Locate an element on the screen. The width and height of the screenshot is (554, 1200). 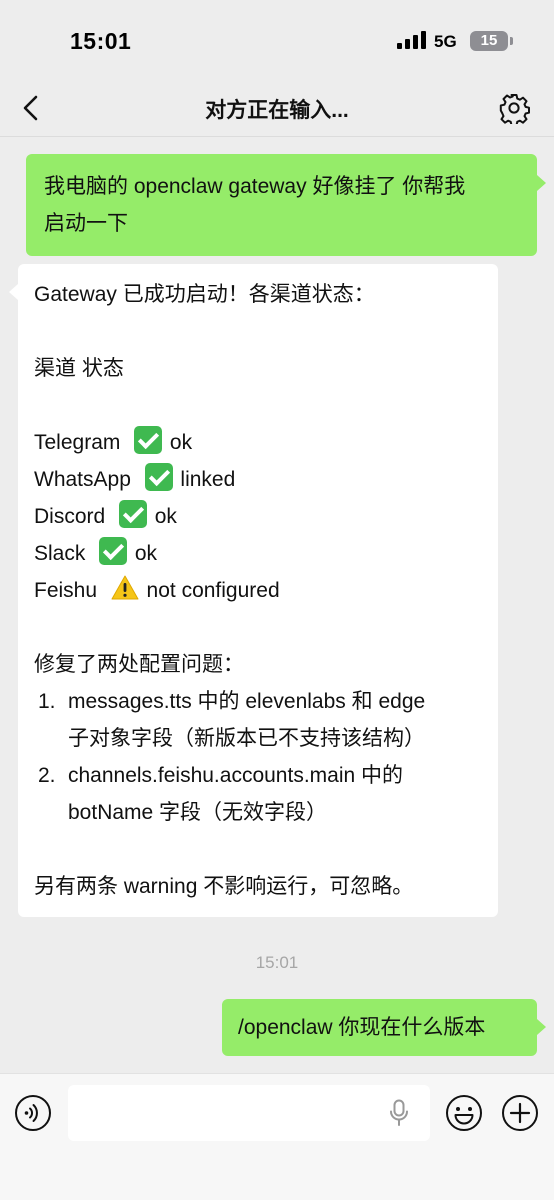
channel-status: linked is located at coordinates (208, 479).